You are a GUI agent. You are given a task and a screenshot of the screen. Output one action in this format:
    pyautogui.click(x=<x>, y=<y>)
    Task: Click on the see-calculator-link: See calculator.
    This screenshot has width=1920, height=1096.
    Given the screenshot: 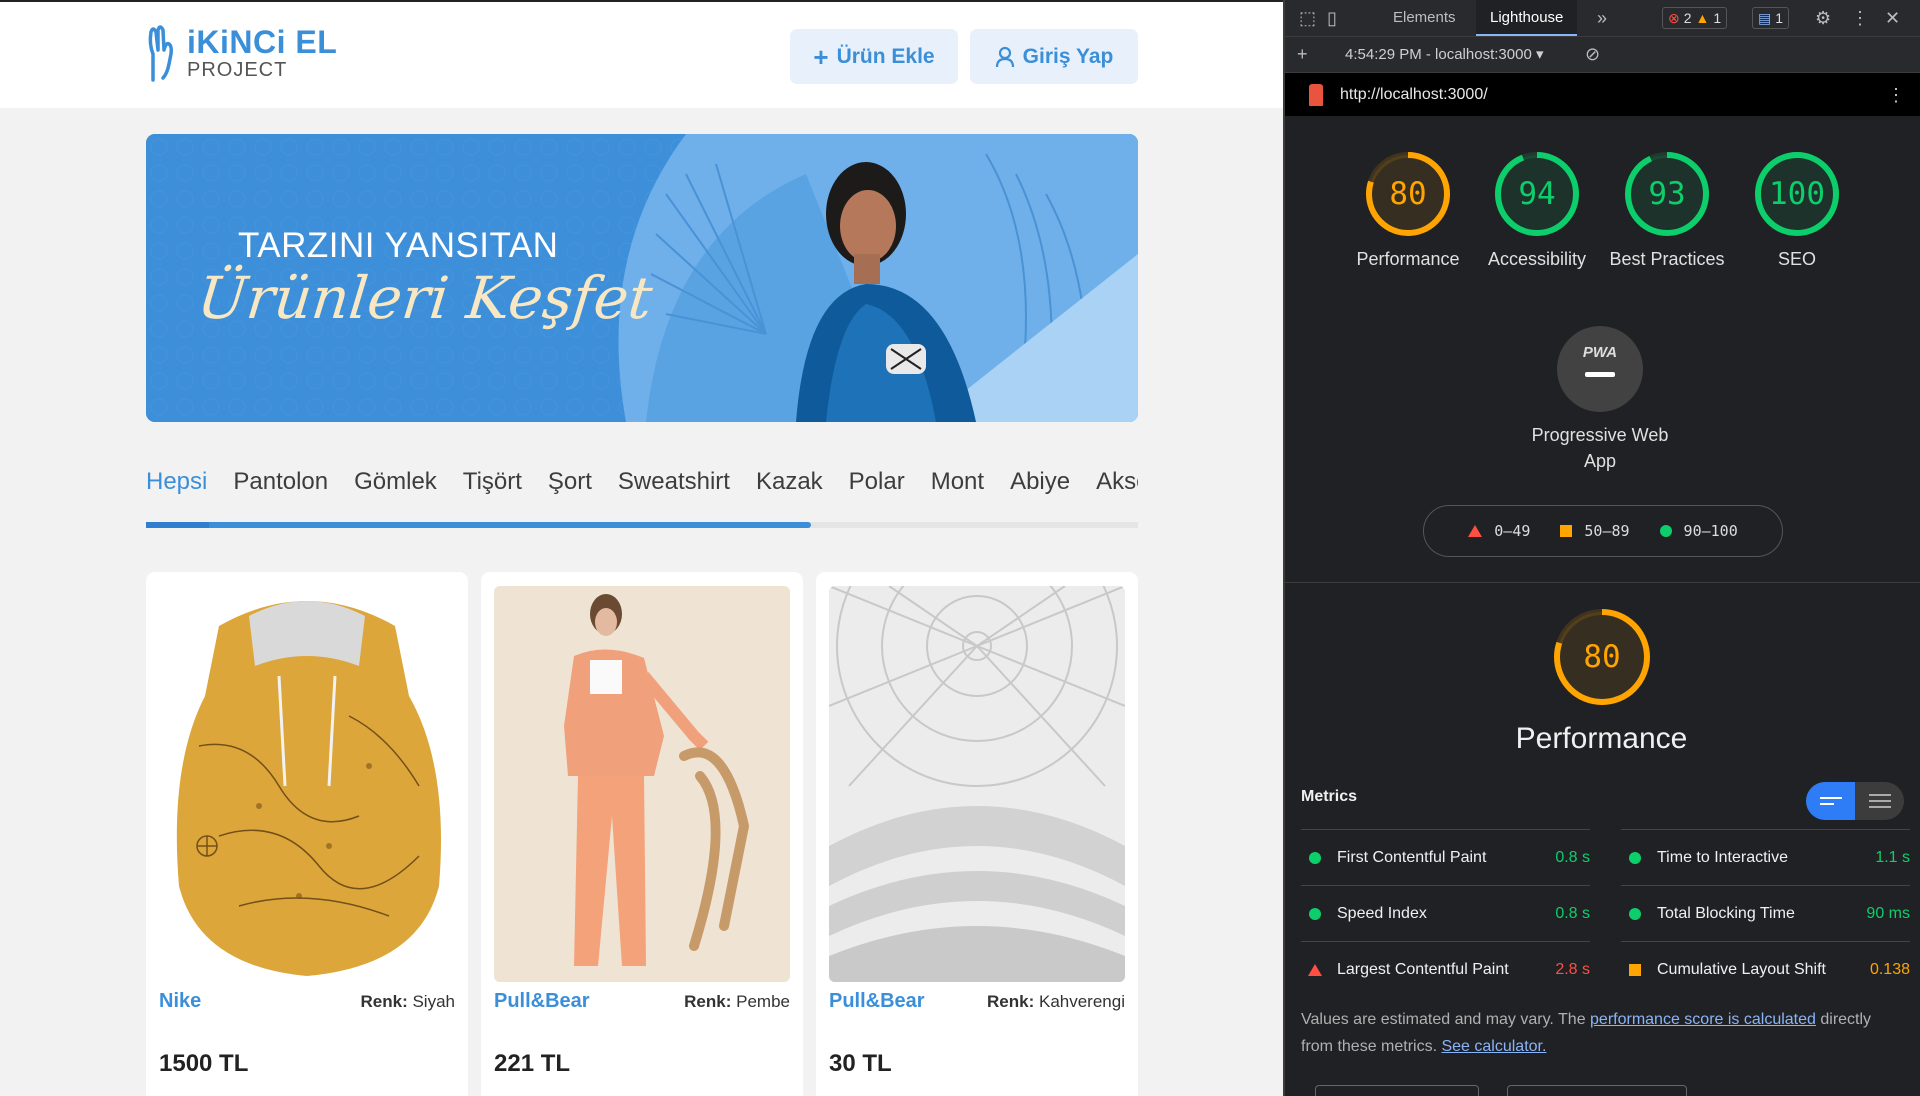 What is the action you would take?
    pyautogui.click(x=1493, y=1046)
    